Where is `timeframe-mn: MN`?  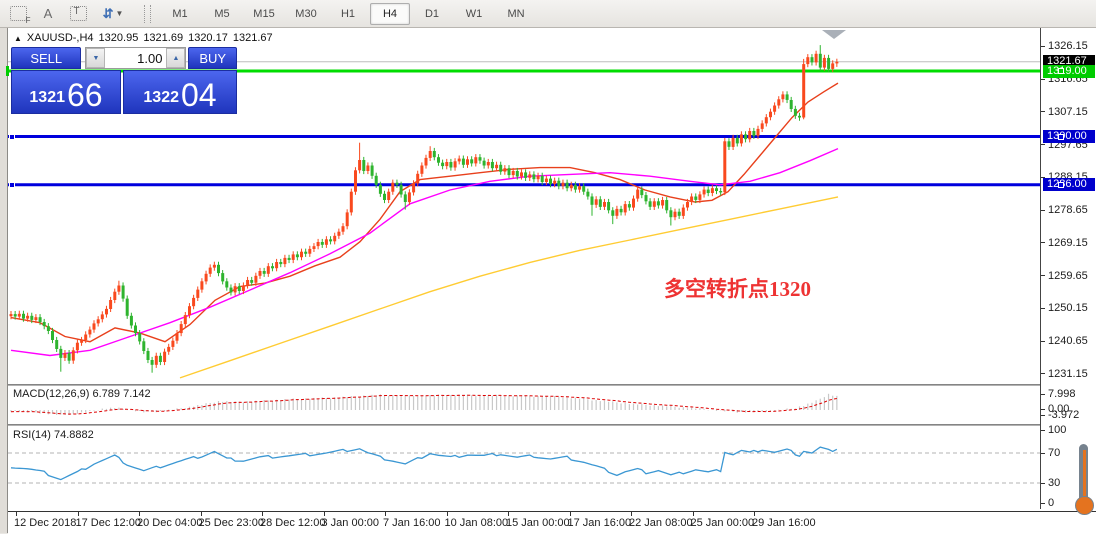
timeframe-mn: MN is located at coordinates (516, 14).